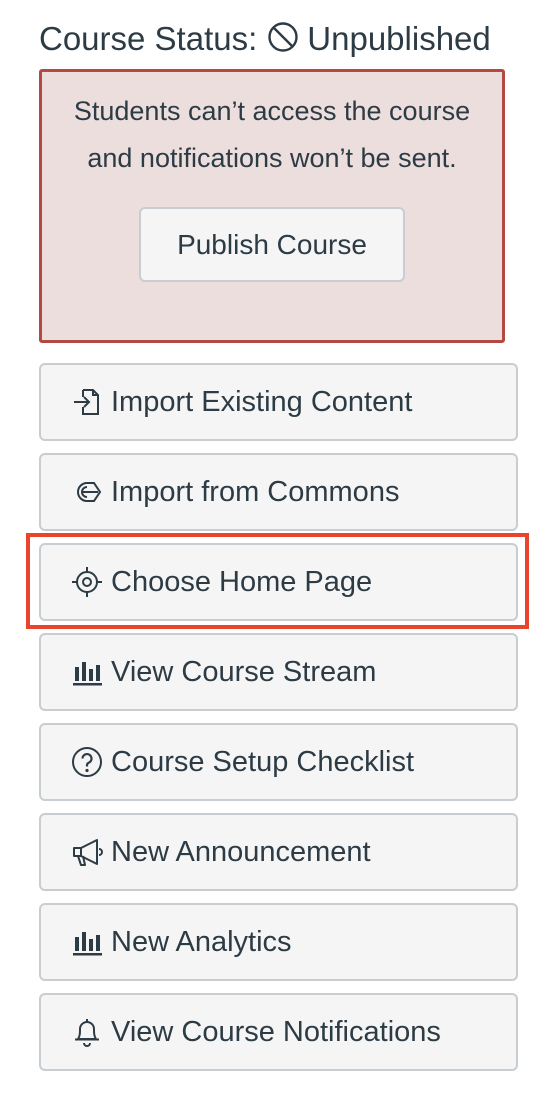 This screenshot has width=544, height=1094. I want to click on new-announcement-label: New Announcement, so click(241, 851).